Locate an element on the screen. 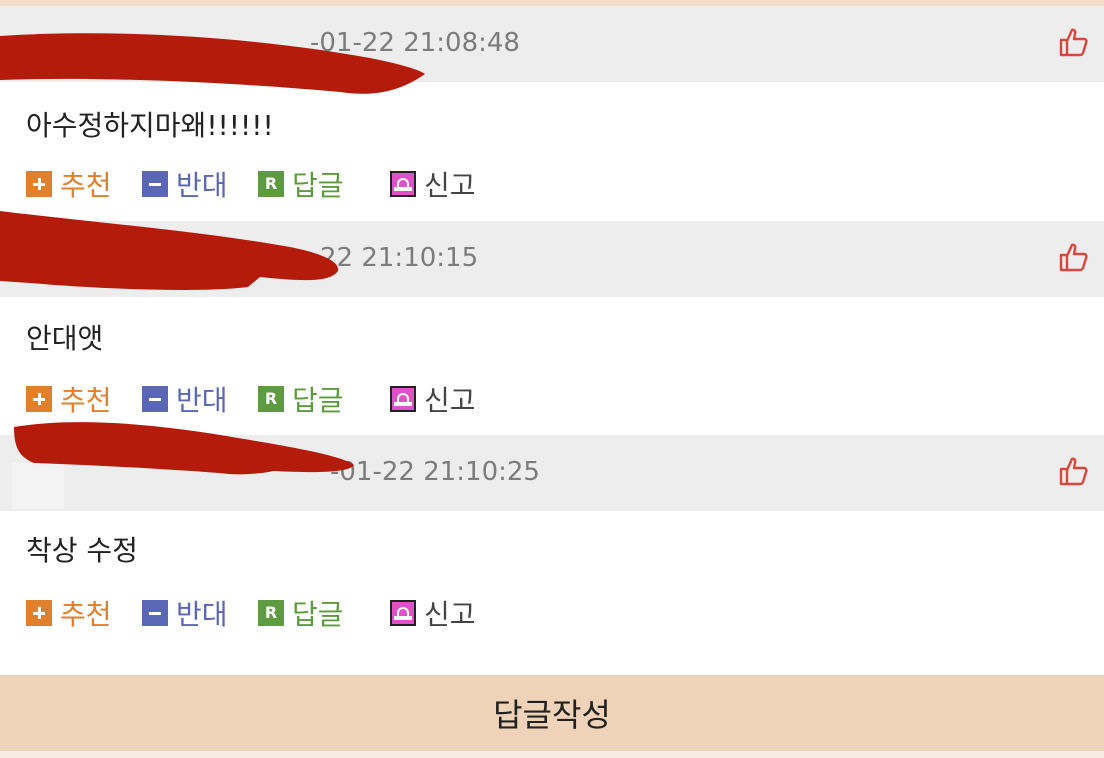 The width and height of the screenshot is (1104, 758). comment-header: 22 21:10:15 is located at coordinates (552, 254).